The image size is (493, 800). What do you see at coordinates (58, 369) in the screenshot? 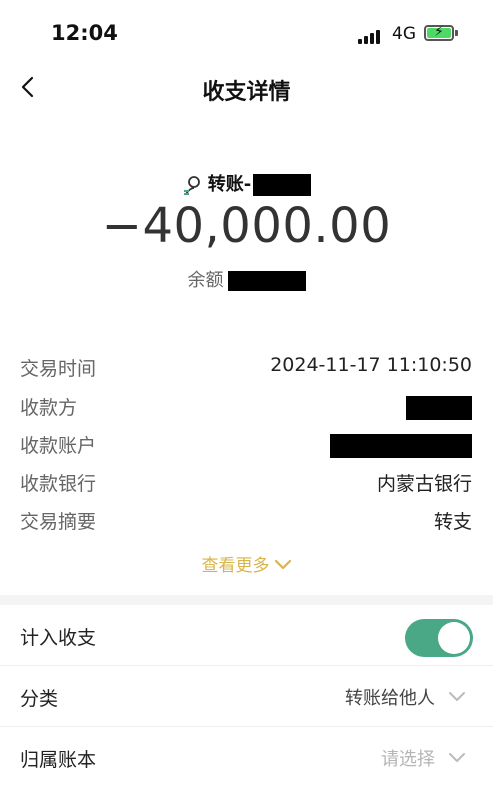
I see `detail-label: 交易时间` at bounding box center [58, 369].